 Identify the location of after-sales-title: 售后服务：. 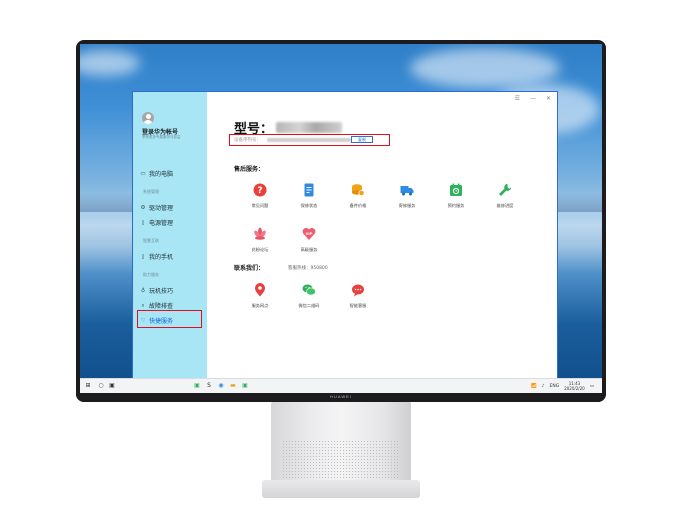
(249, 169).